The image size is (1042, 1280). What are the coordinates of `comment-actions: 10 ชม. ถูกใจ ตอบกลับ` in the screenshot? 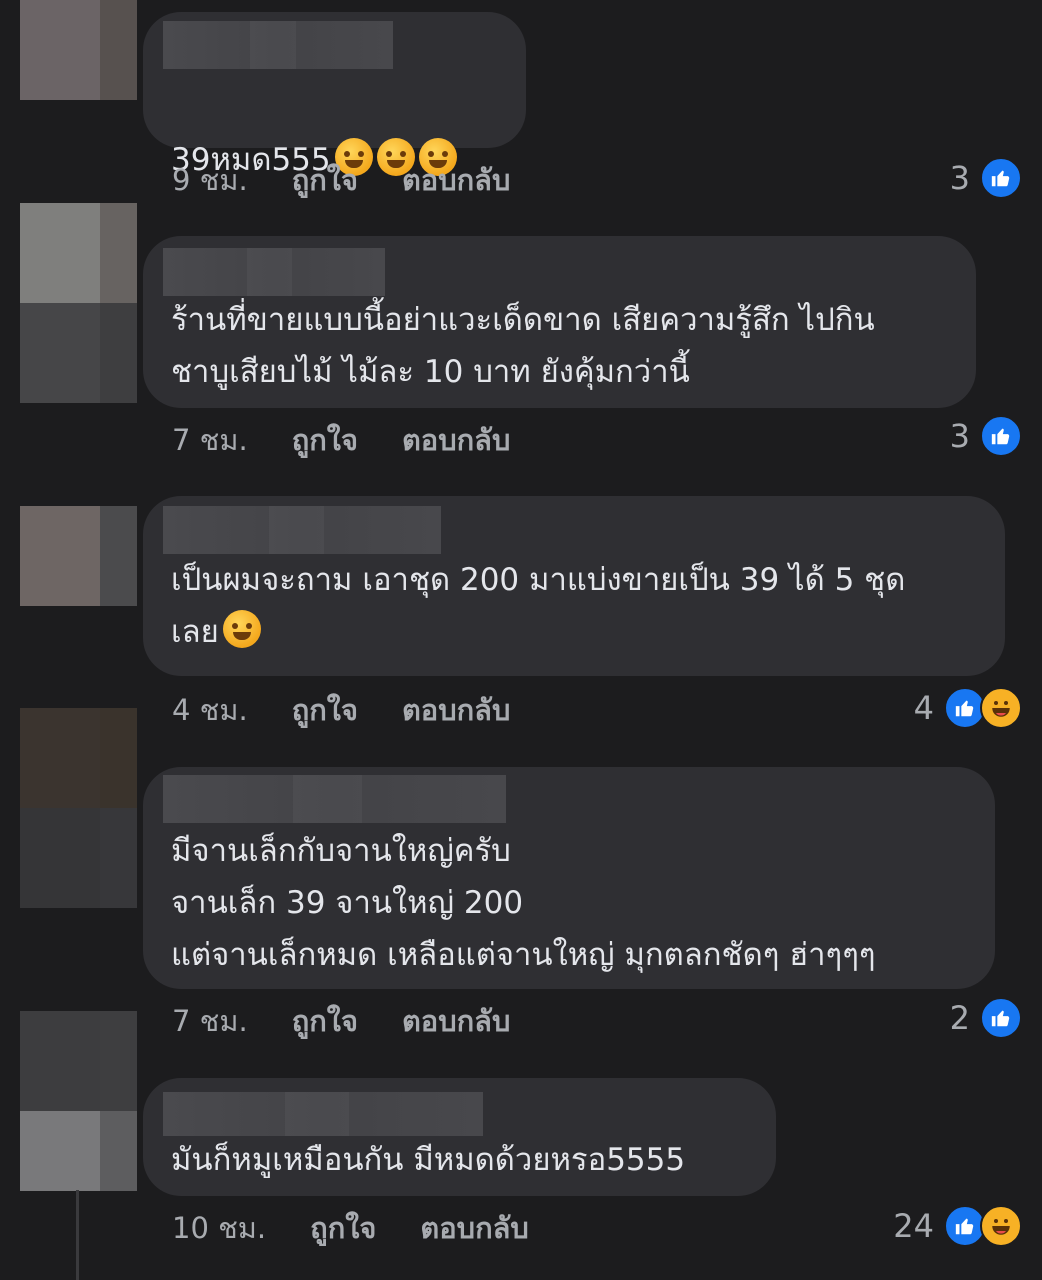 It's located at (350, 1228).